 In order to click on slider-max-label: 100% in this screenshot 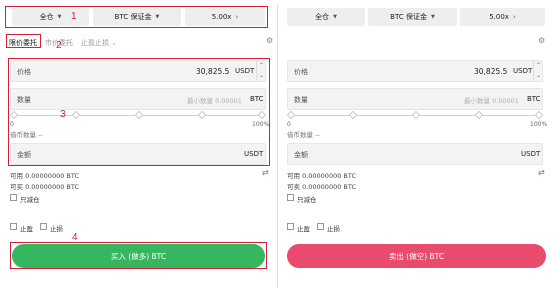, I will do `click(539, 124)`.